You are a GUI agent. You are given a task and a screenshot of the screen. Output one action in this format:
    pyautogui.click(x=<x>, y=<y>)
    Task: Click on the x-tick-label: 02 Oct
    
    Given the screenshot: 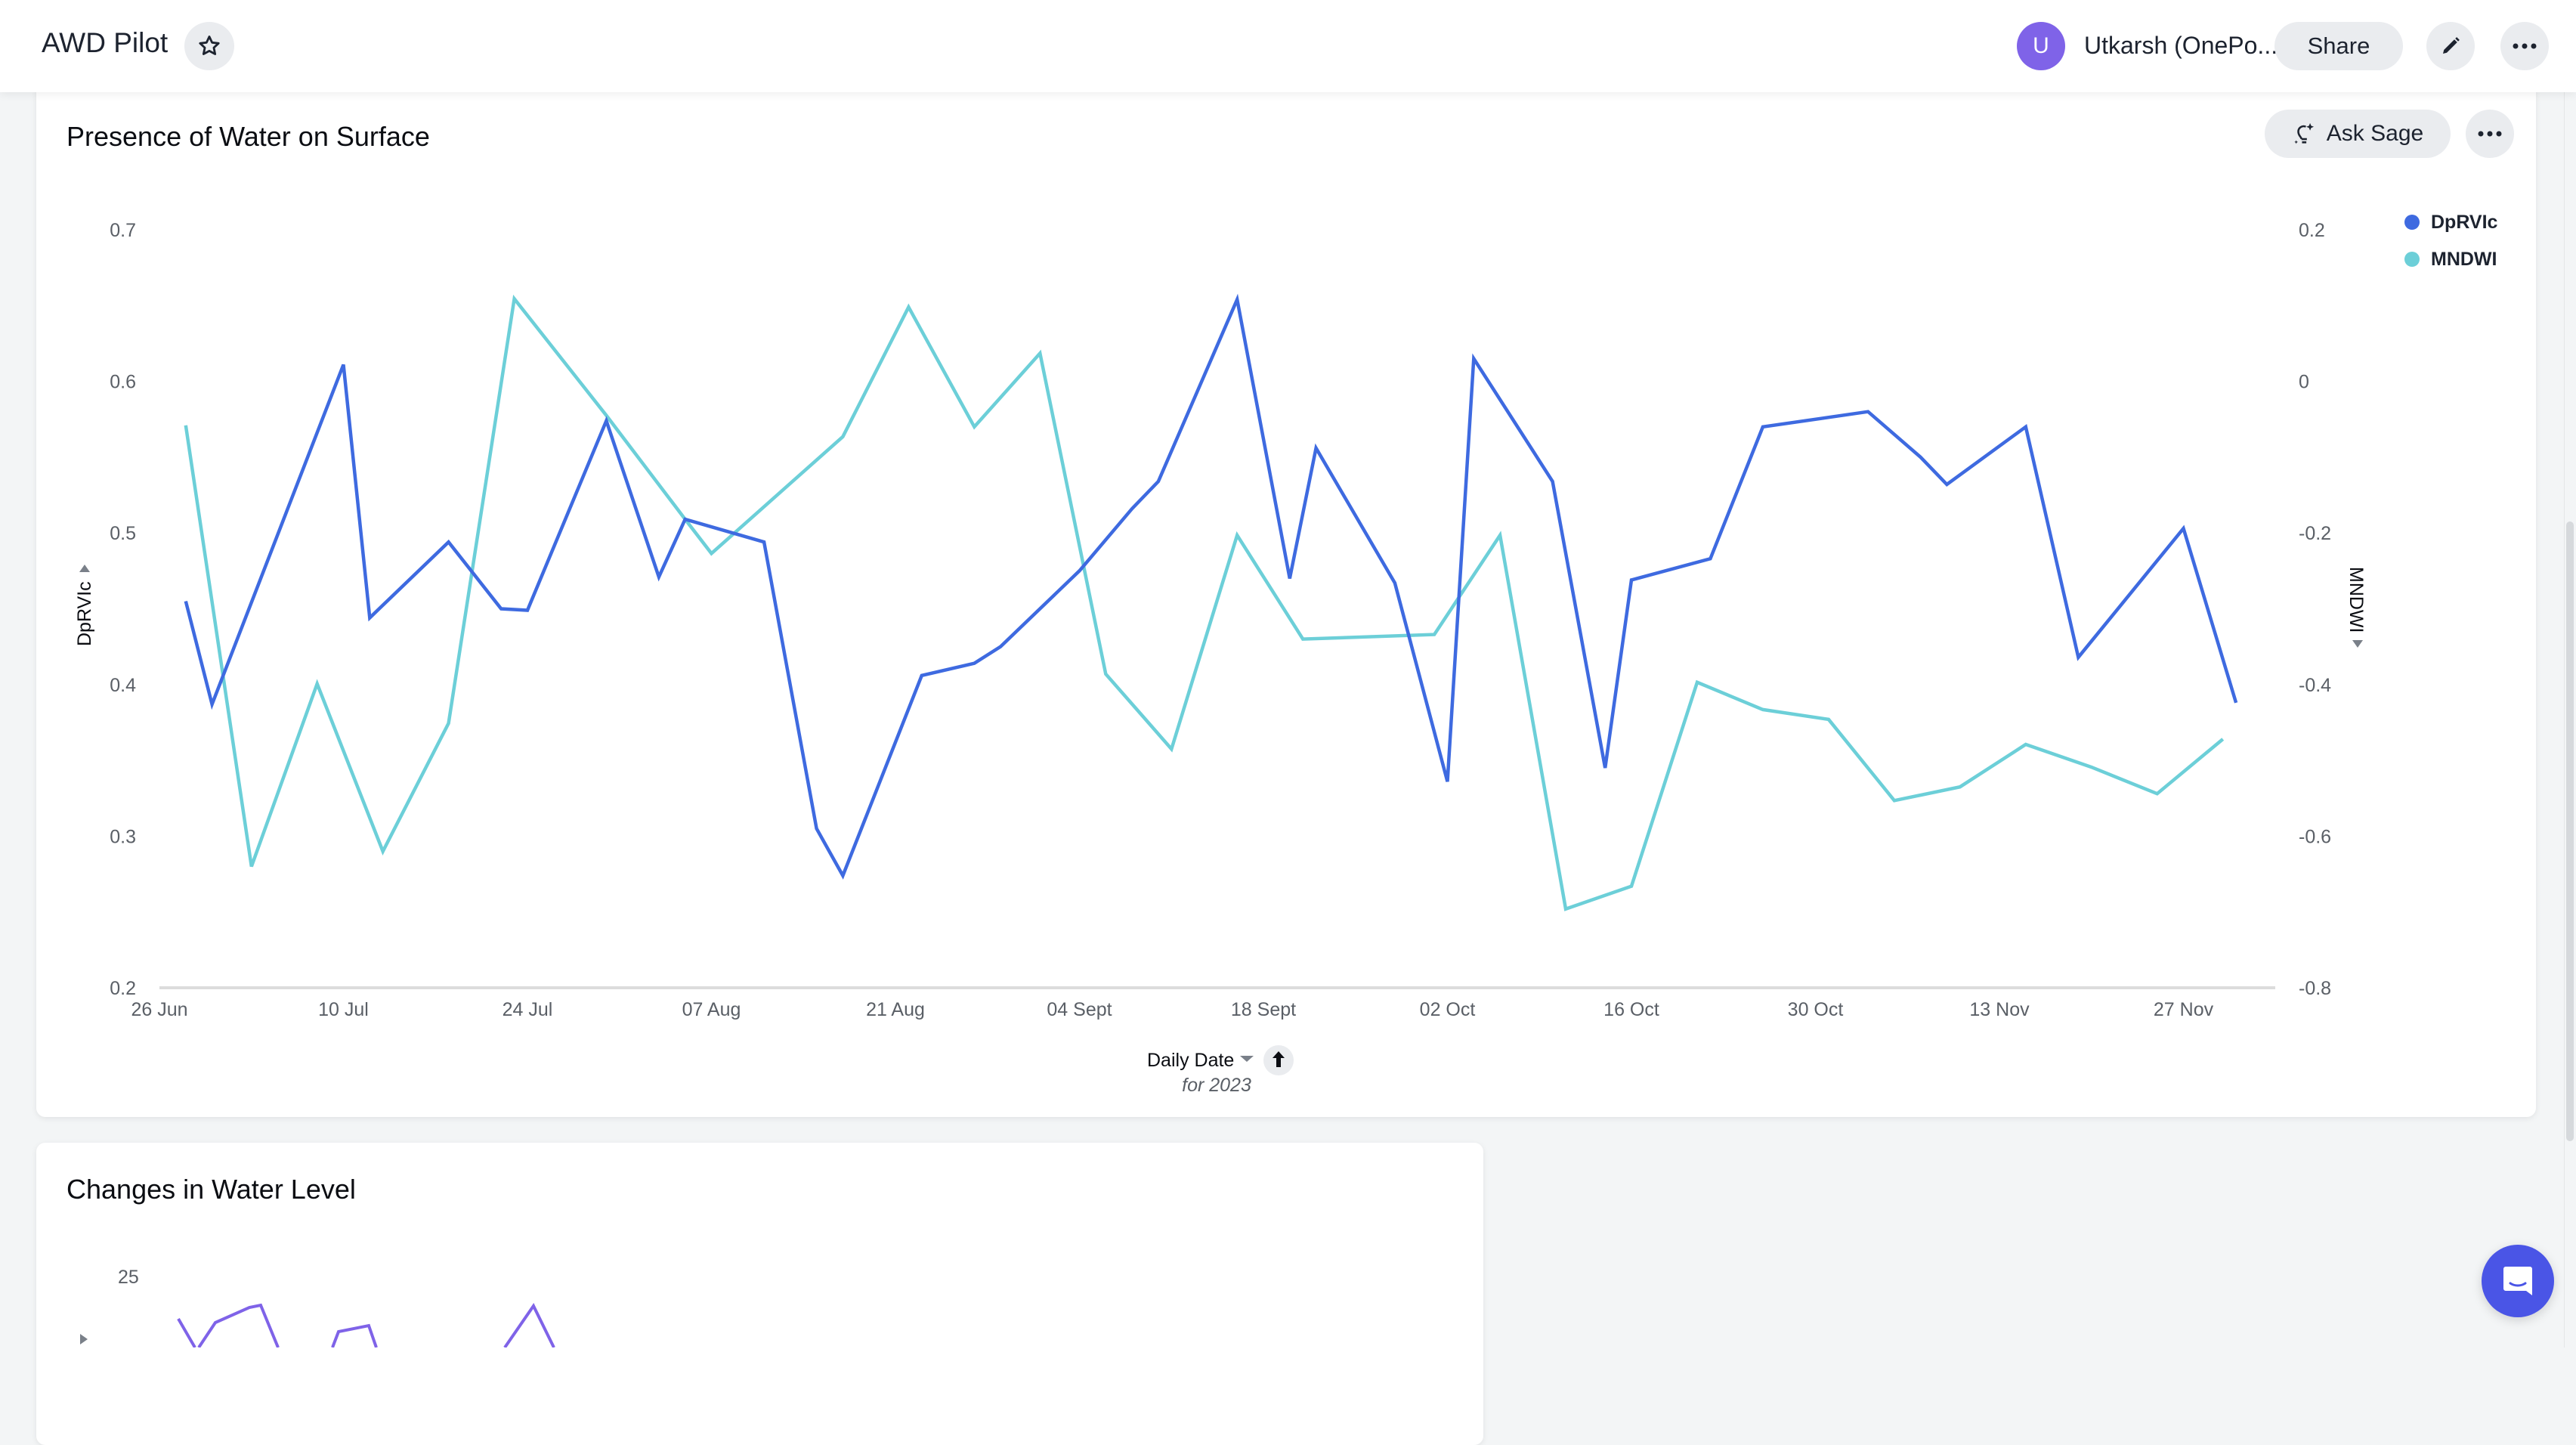 What is the action you would take?
    pyautogui.click(x=1448, y=1010)
    